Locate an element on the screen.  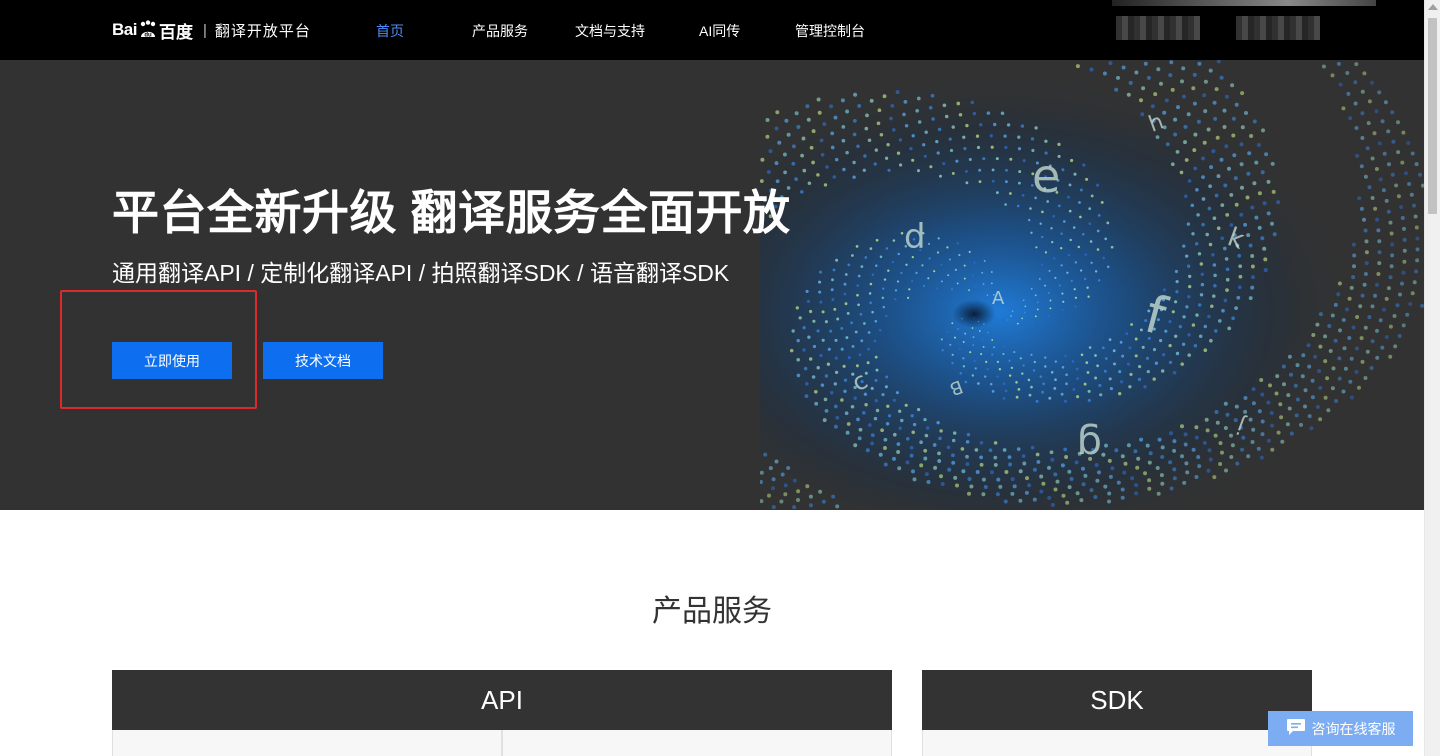
sdk-card-header: SDK is located at coordinates (1117, 700).